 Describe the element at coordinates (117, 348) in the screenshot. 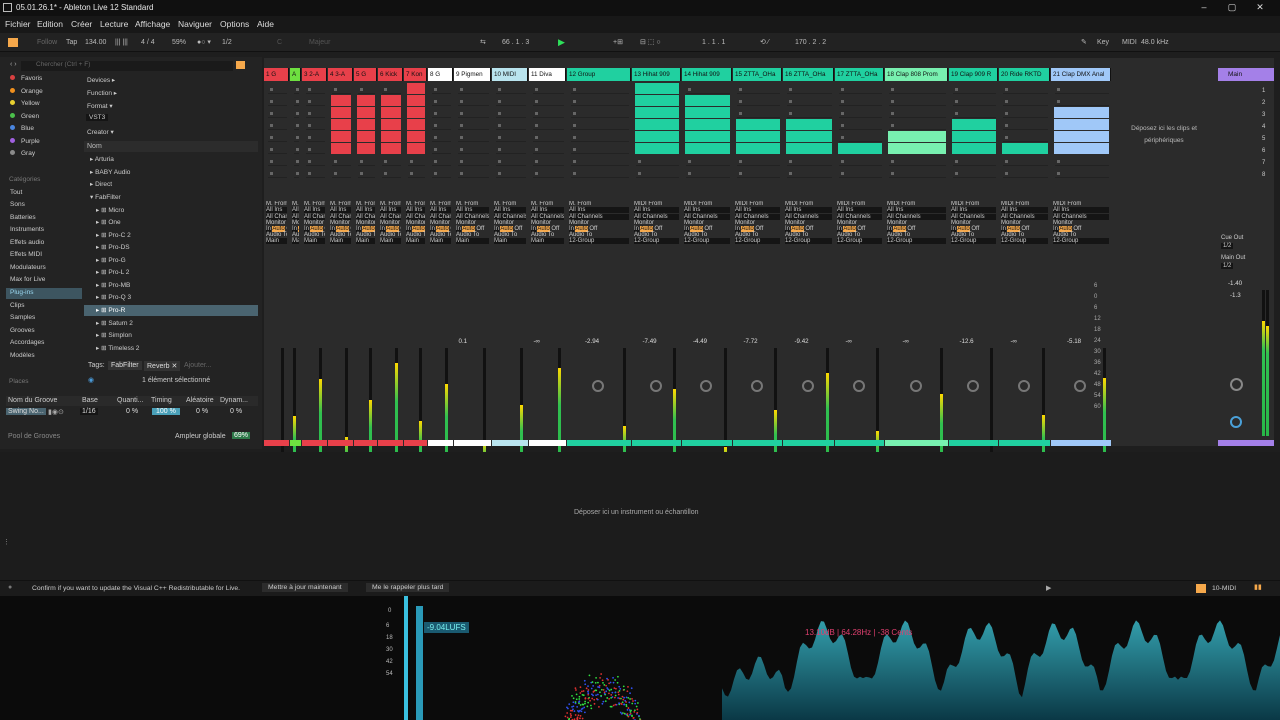

I see `tree-timeless2: ▸ ⊞ Timeless 2` at that location.